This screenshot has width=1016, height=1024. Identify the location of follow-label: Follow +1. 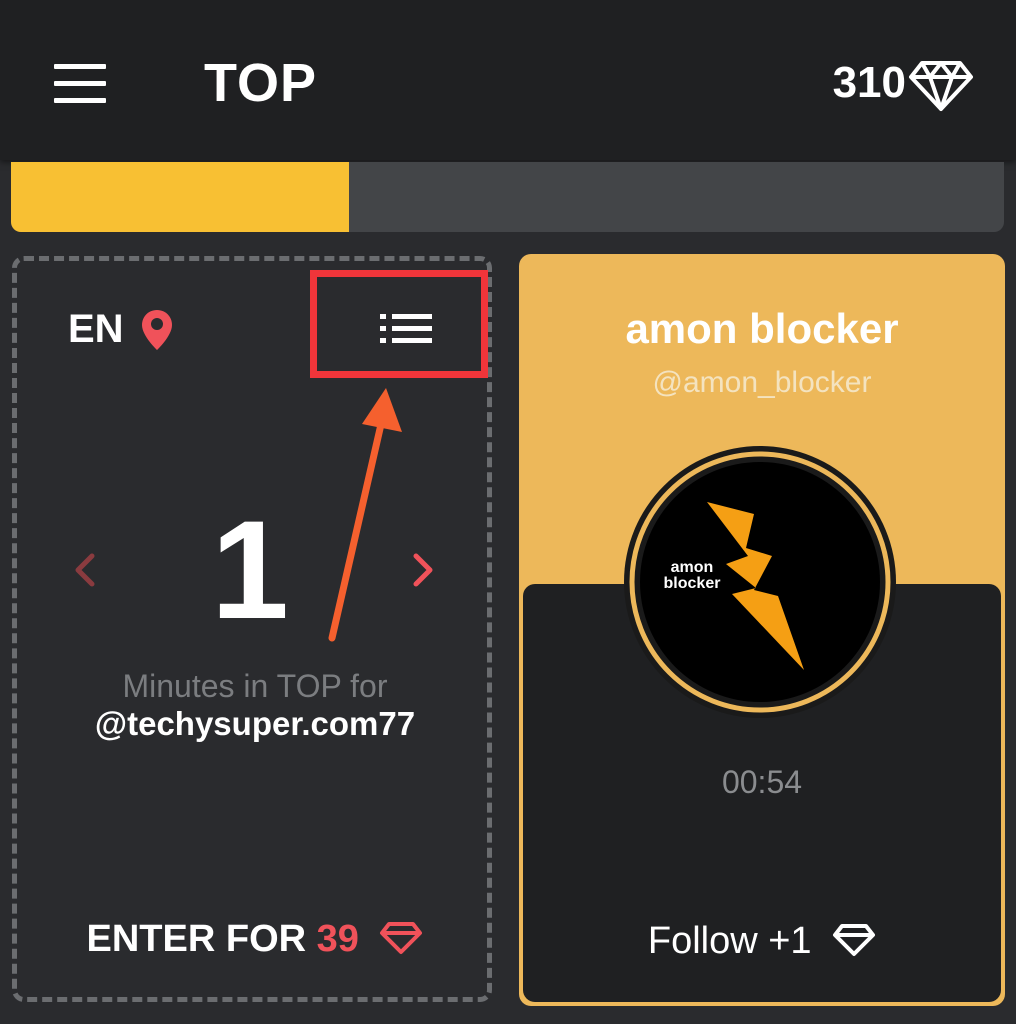
(729, 941).